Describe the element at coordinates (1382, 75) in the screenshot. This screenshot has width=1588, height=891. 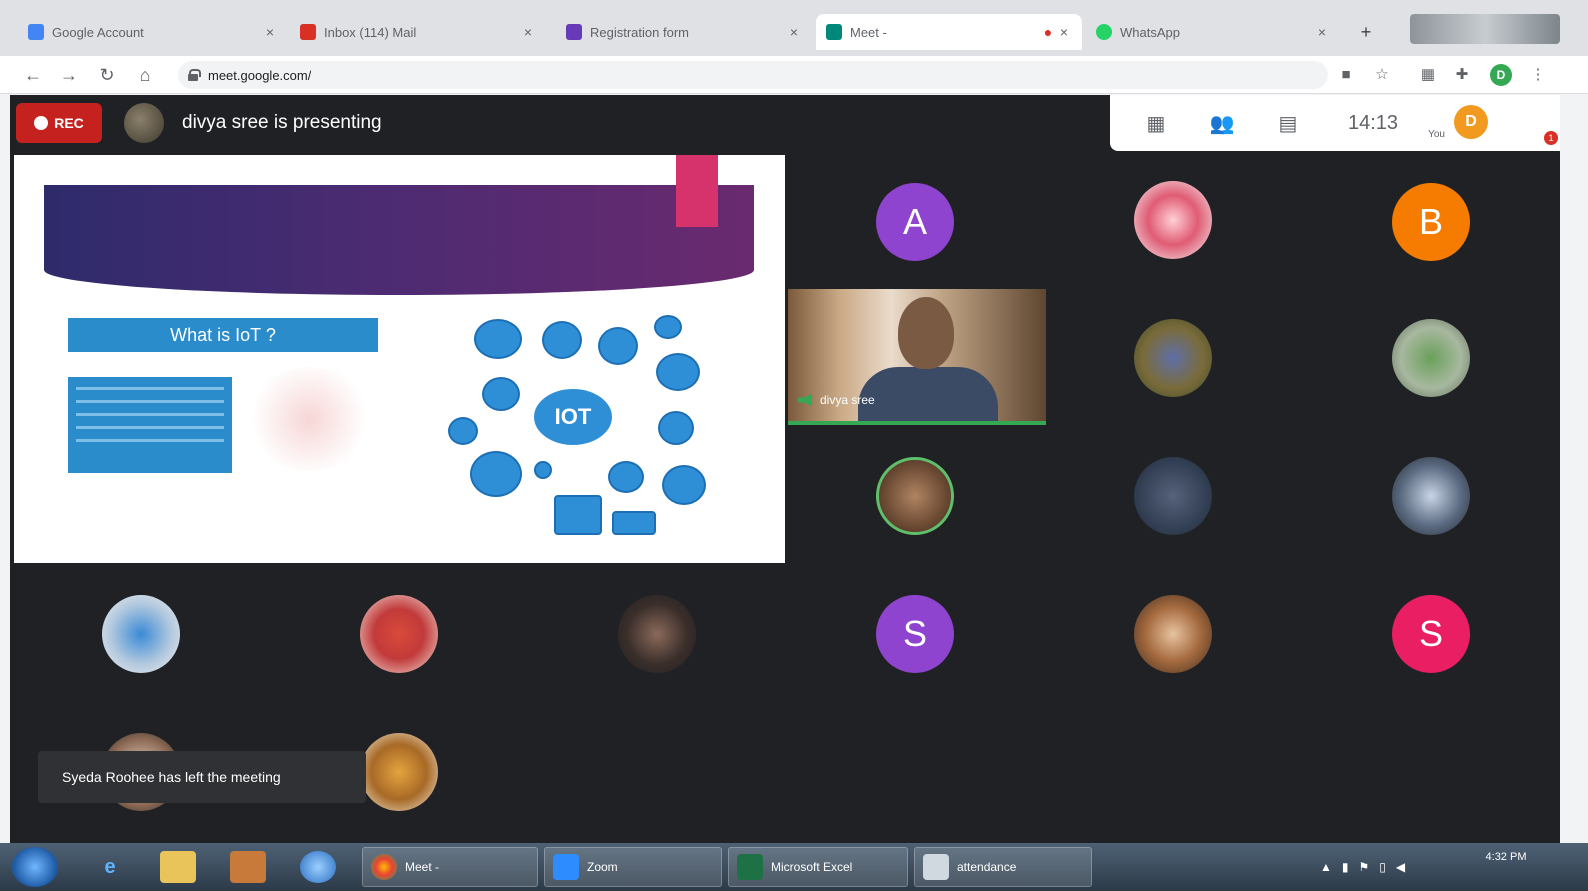
I see `bookmark-star-icon: ☆` at that location.